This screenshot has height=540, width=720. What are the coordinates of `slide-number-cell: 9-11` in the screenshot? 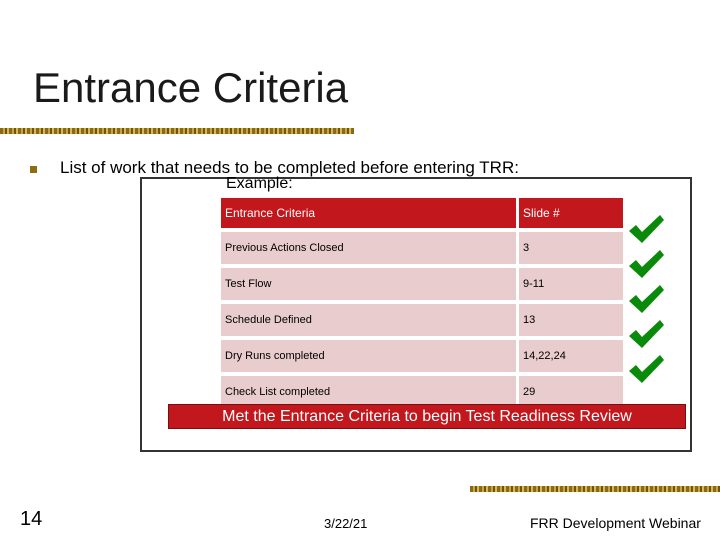 It's located at (569, 284).